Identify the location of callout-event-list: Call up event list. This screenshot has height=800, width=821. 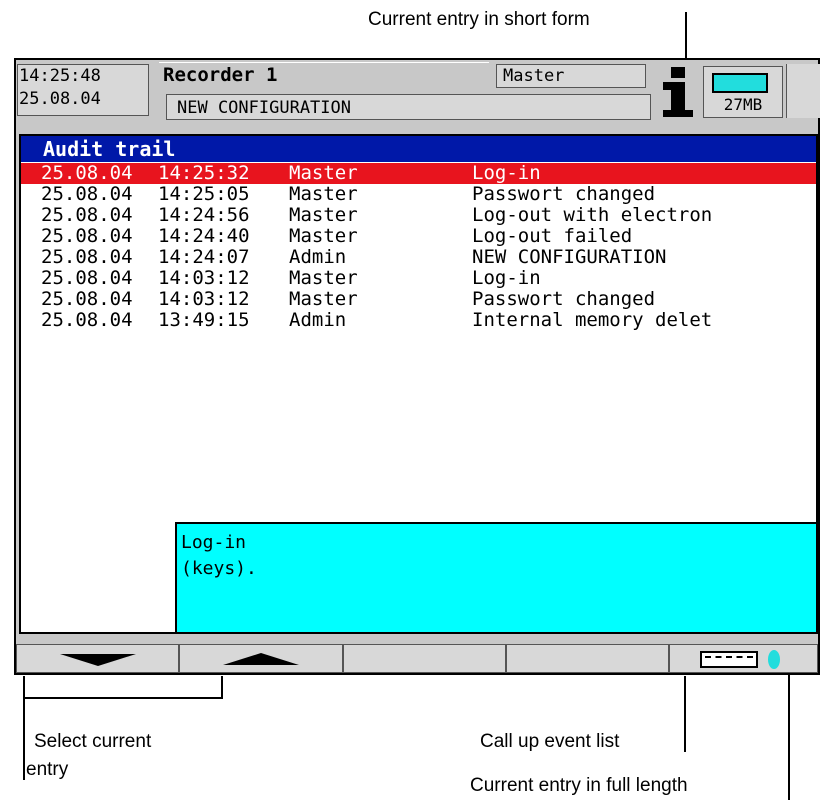
(550, 741).